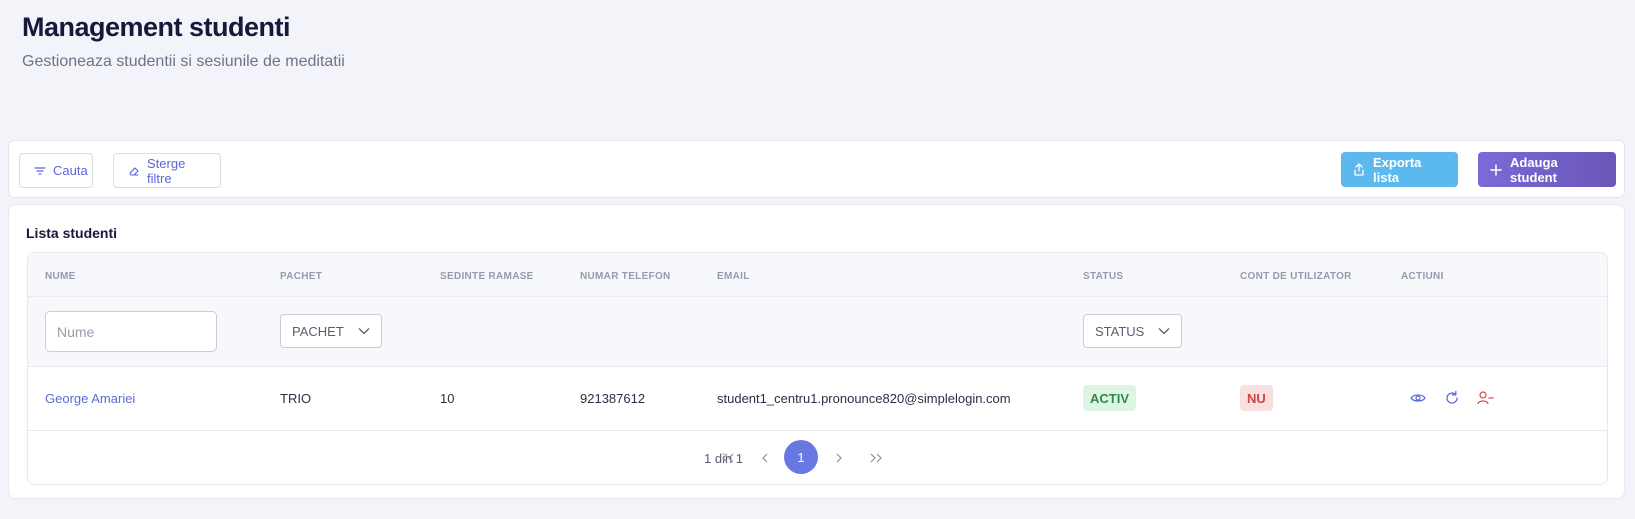 This screenshot has height=519, width=1635. Describe the element at coordinates (156, 27) in the screenshot. I see `page-title: Management studenti` at that location.